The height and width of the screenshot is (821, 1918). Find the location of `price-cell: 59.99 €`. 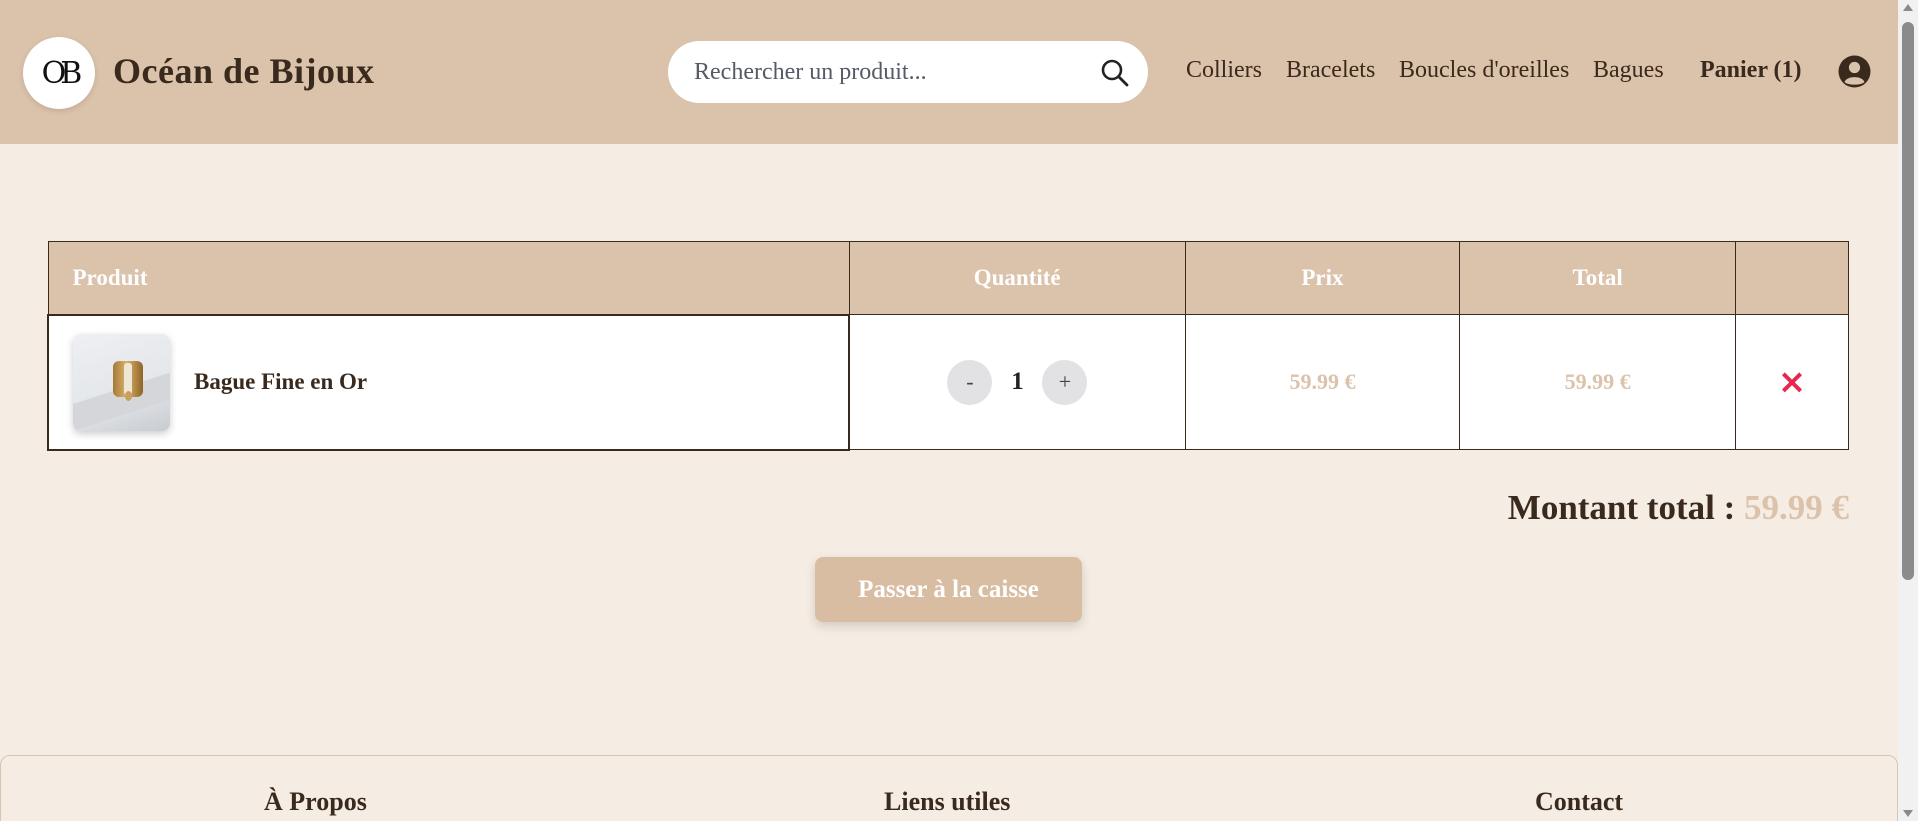

price-cell: 59.99 € is located at coordinates (1322, 382).